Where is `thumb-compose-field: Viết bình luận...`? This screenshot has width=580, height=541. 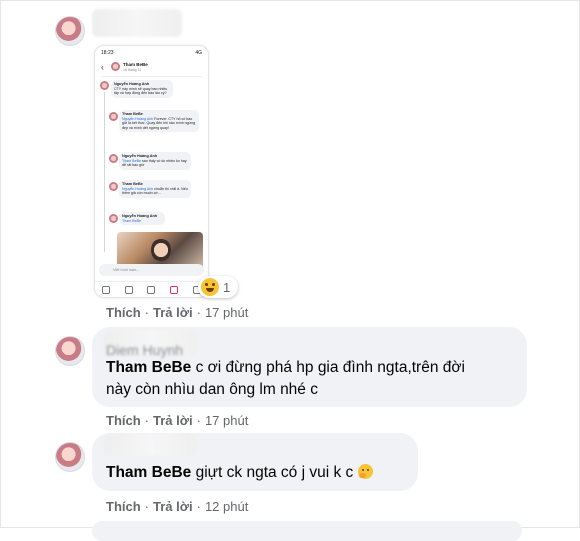 thumb-compose-field: Viết bình luận... is located at coordinates (151, 270).